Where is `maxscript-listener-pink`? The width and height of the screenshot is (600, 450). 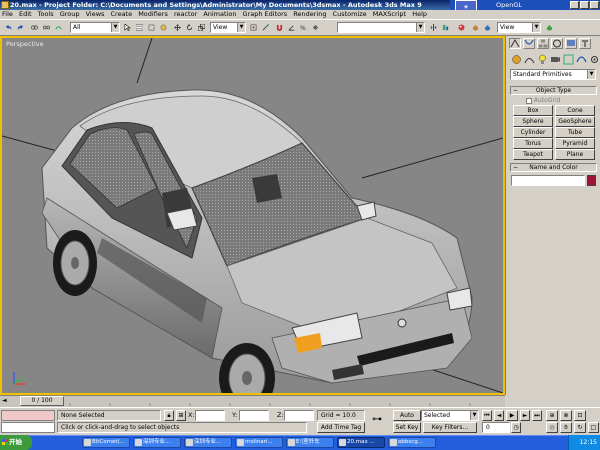
maxscript-listener-pink is located at coordinates (28, 415).